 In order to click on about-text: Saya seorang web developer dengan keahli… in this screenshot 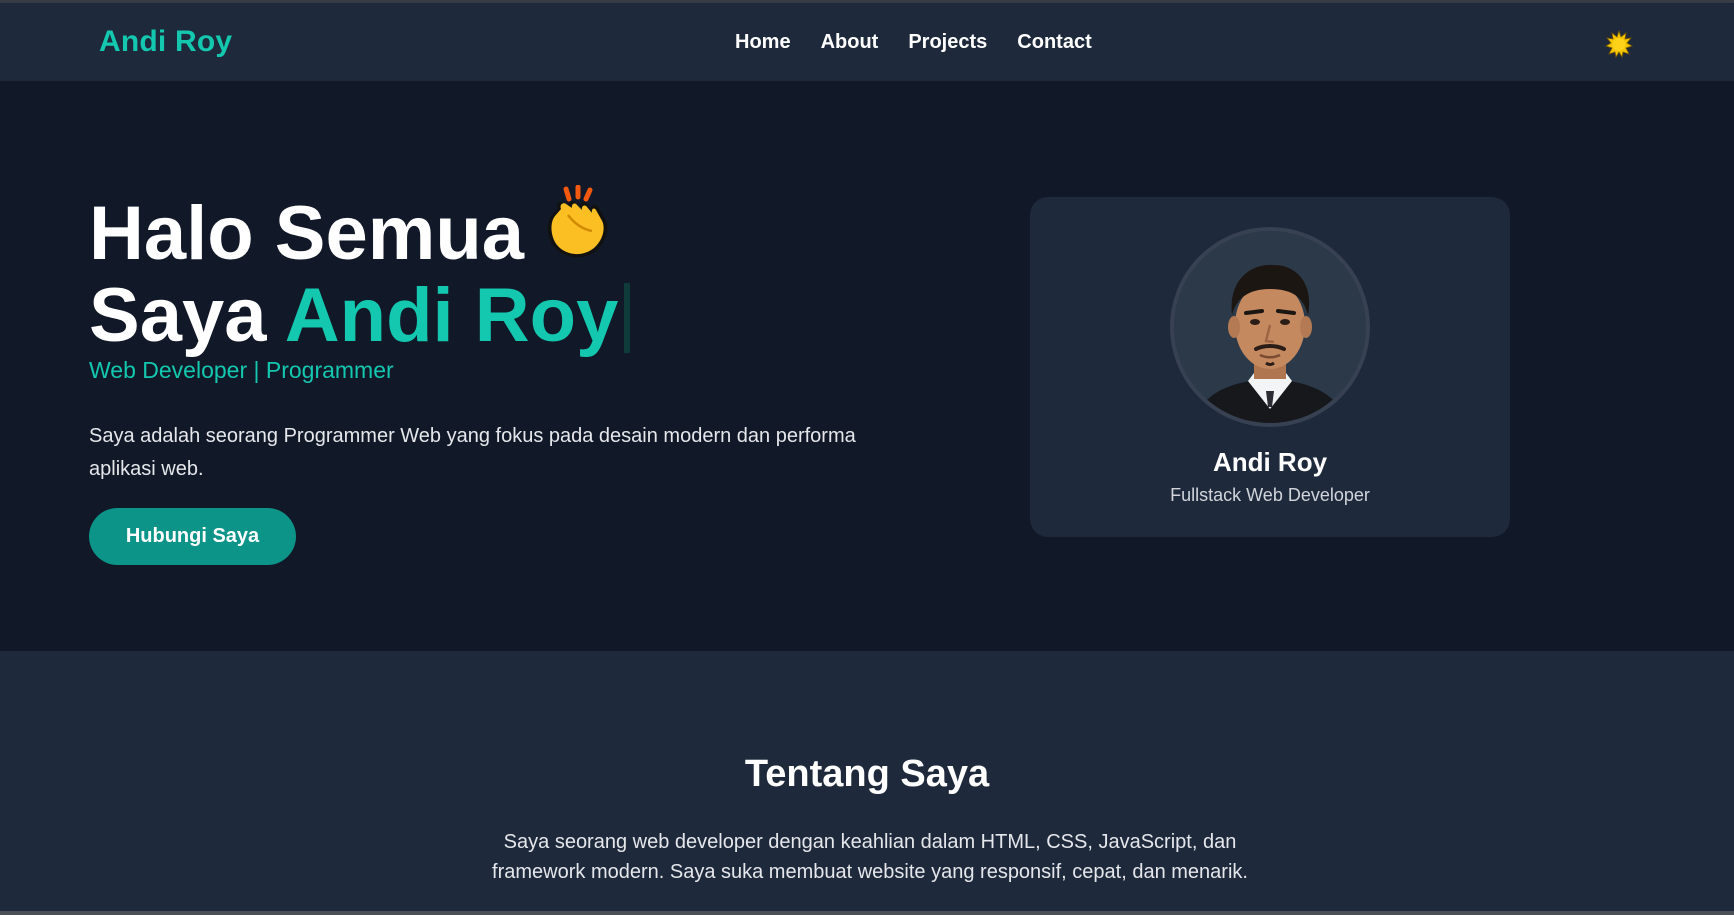, I will do `click(870, 857)`.